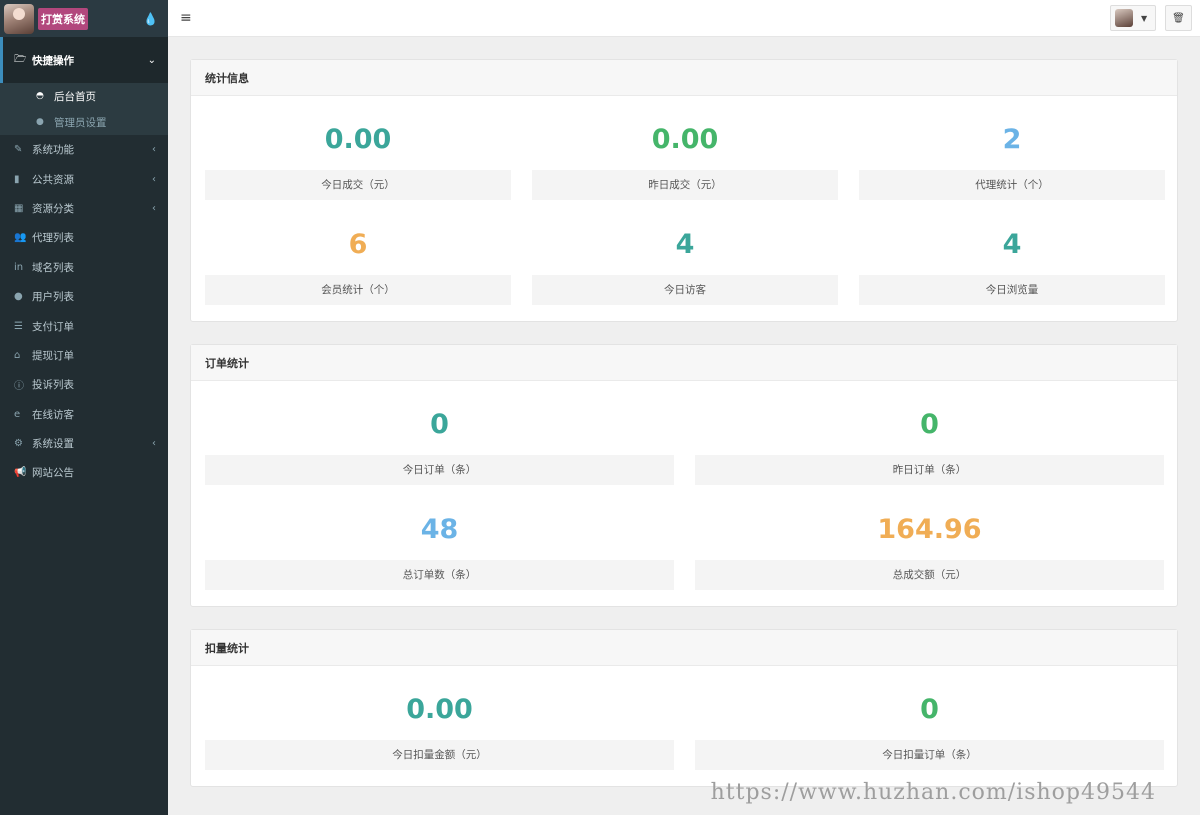 This screenshot has height=815, width=1200. What do you see at coordinates (84, 472) in the screenshot?
I see `sidebar-item-announcements: 📢 网站公告` at bounding box center [84, 472].